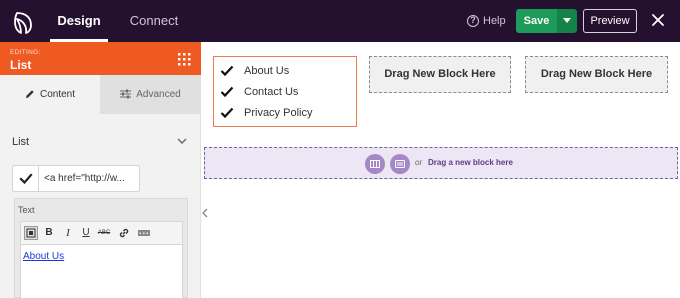 The image size is (680, 298). What do you see at coordinates (101, 271) in the screenshot?
I see `rich-text-editor: About Us` at bounding box center [101, 271].